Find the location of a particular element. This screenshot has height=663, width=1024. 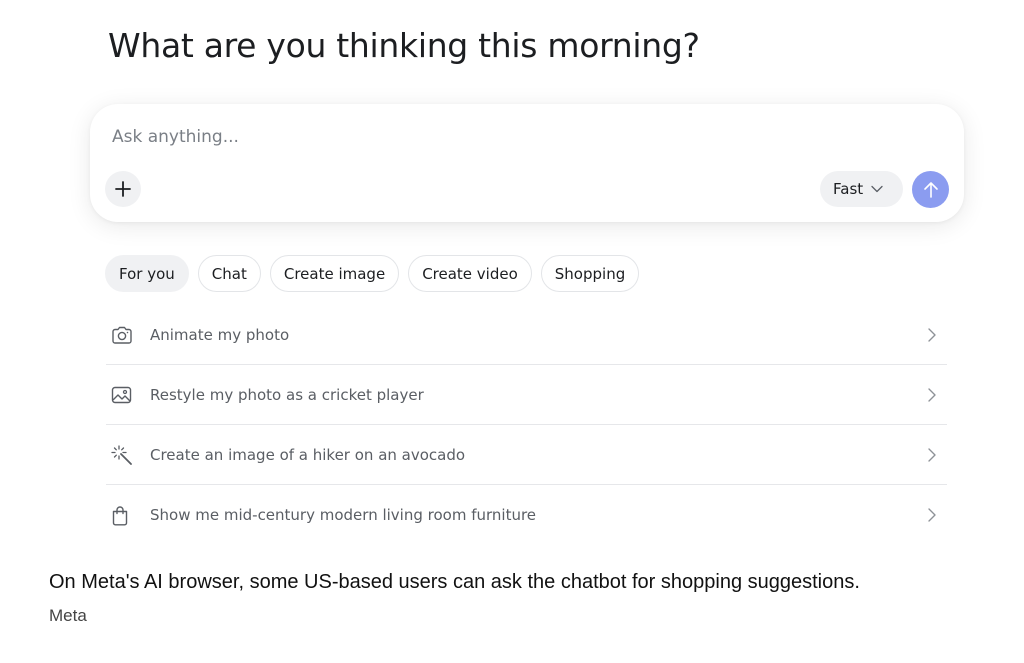

tab-create-image: Create image is located at coordinates (334, 273).